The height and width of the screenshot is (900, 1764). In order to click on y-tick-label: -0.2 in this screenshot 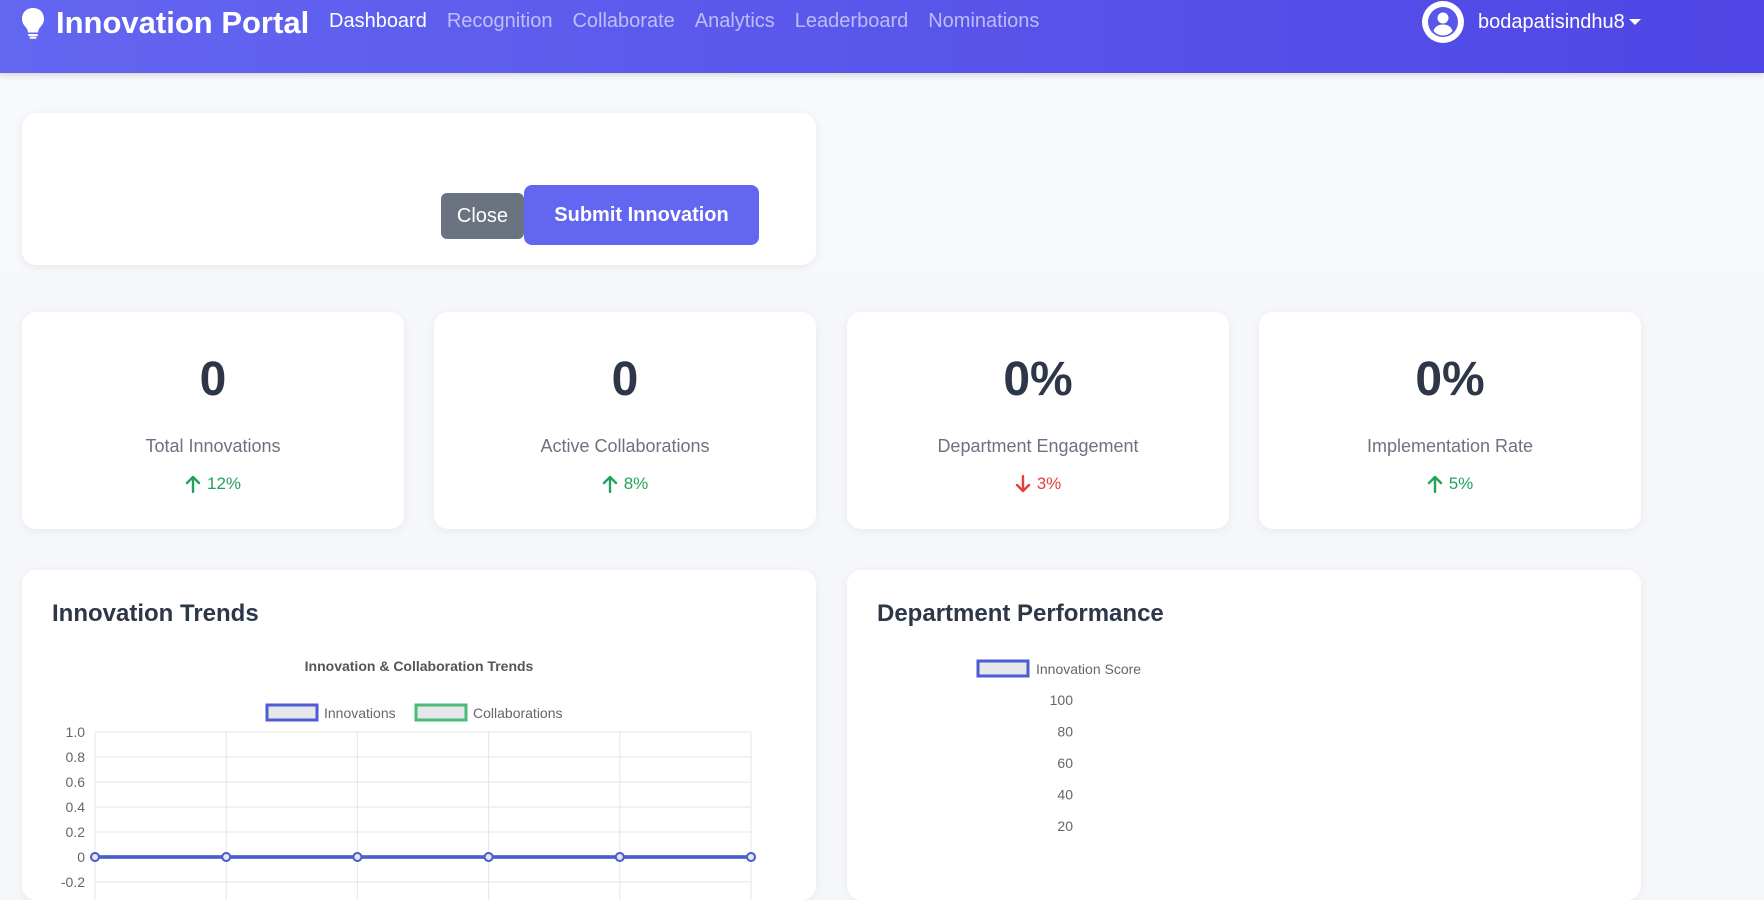, I will do `click(73, 882)`.